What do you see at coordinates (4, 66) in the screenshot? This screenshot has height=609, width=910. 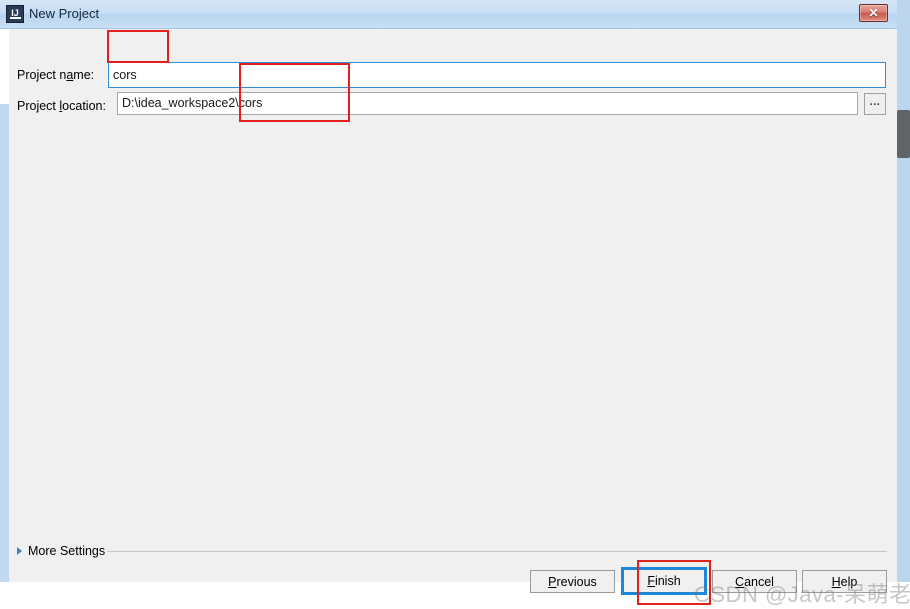 I see `left-accent-strip-top` at bounding box center [4, 66].